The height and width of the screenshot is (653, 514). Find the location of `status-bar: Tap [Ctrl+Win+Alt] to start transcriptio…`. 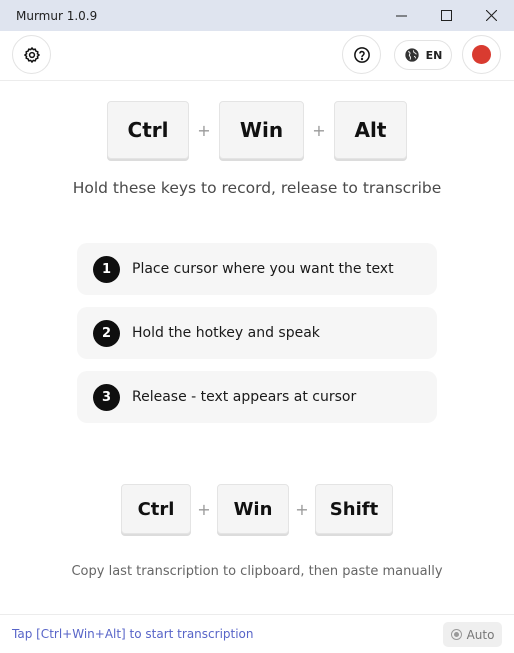

status-bar: Tap [Ctrl+Win+Alt] to start transcriptio… is located at coordinates (257, 633).